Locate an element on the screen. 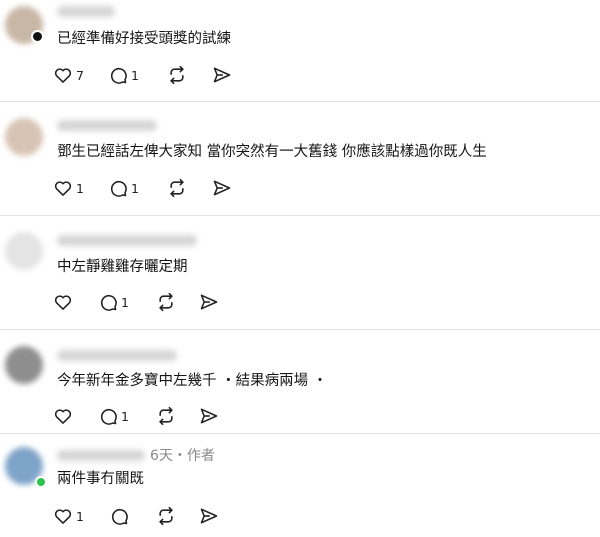  reply-button is located at coordinates (120, 516).